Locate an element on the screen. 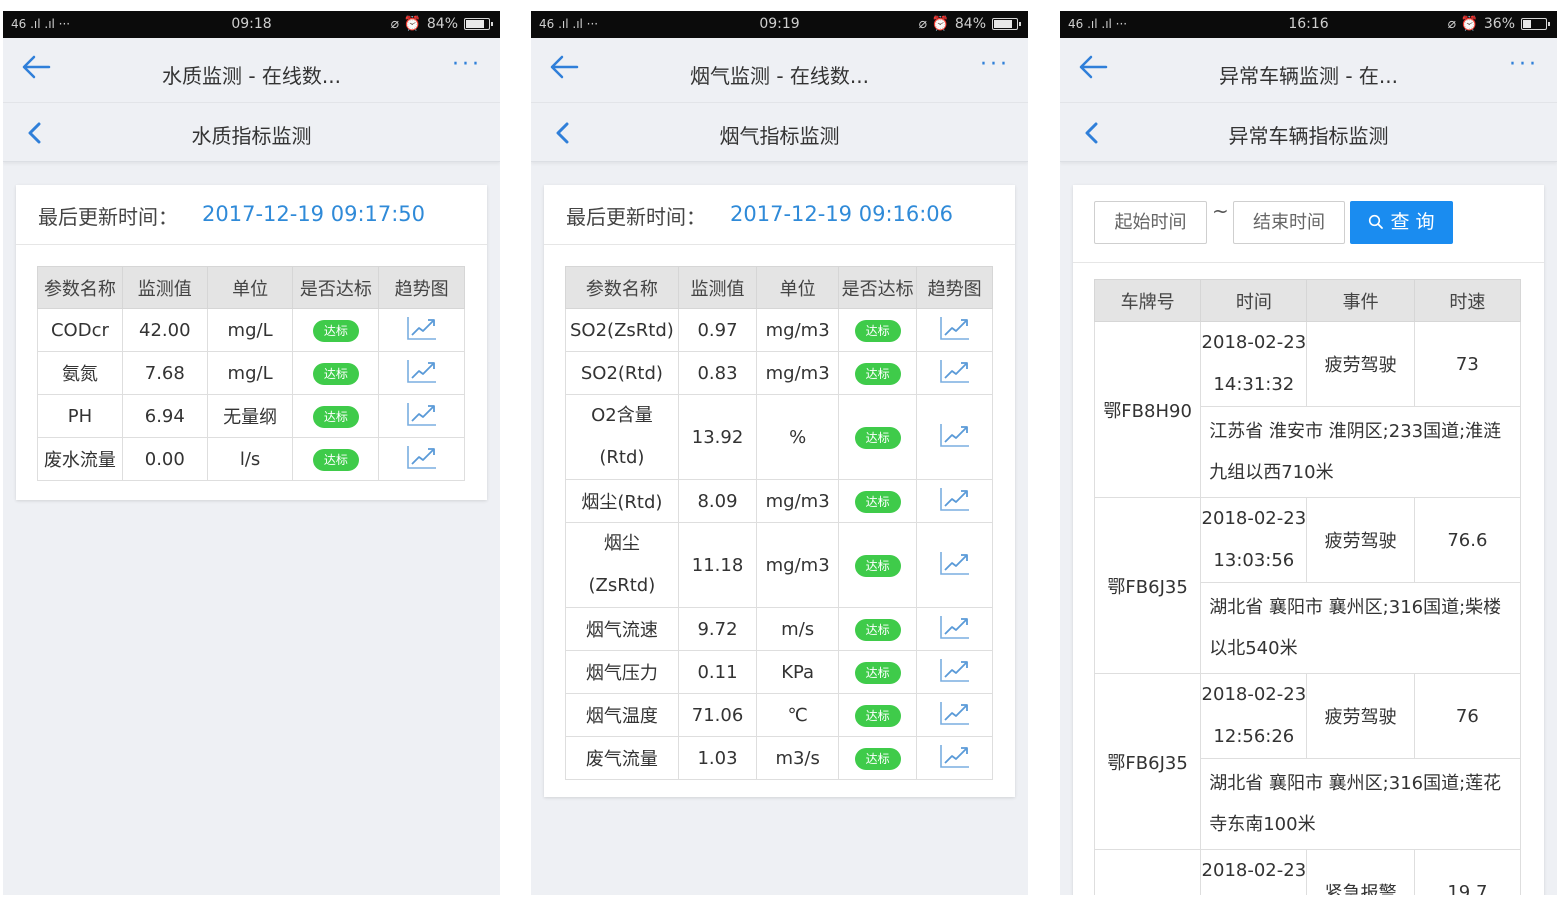  query-button: 查 询 is located at coordinates (1401, 222).